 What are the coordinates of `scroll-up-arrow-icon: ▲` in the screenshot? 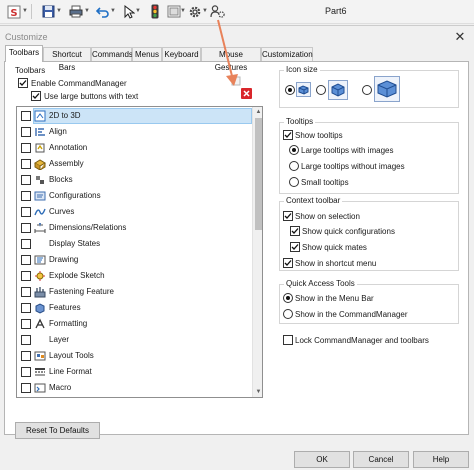 It's located at (258, 112).